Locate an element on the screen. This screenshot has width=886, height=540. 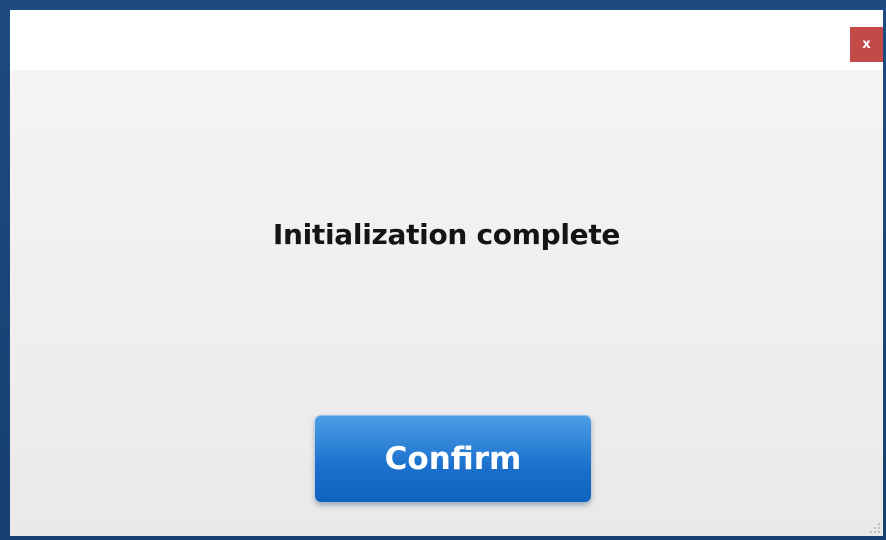
close-icon: x is located at coordinates (866, 44).